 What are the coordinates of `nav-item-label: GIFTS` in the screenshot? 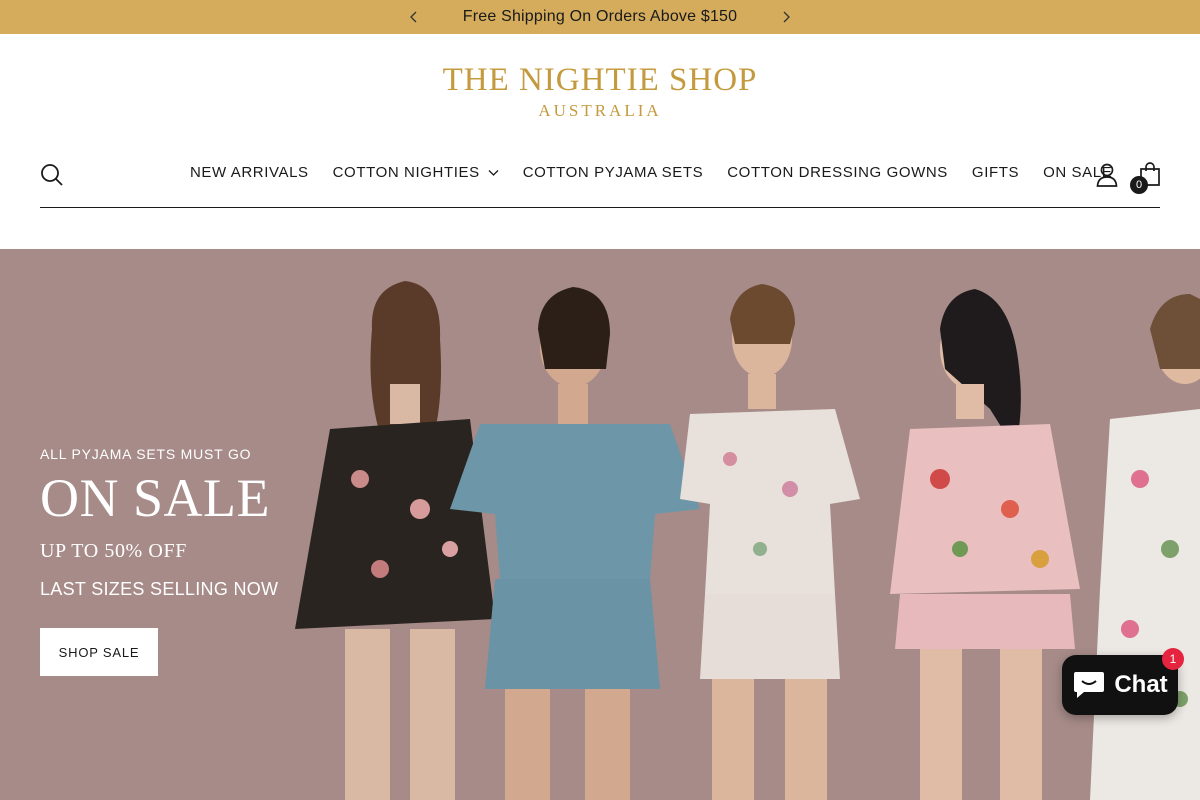 It's located at (995, 172).